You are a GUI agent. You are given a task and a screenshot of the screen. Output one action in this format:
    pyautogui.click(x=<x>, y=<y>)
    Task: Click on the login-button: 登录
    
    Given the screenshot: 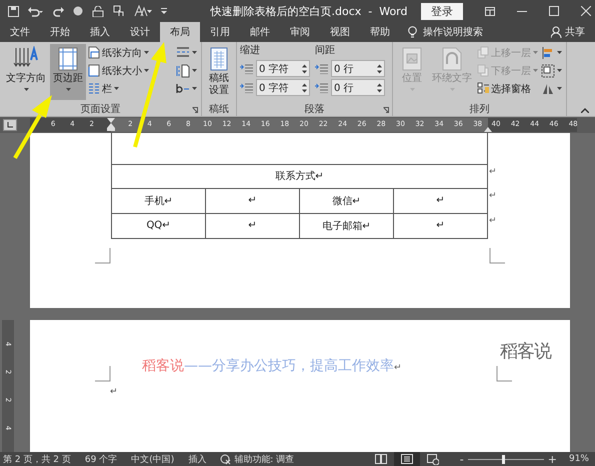 What is the action you would take?
    pyautogui.click(x=442, y=11)
    